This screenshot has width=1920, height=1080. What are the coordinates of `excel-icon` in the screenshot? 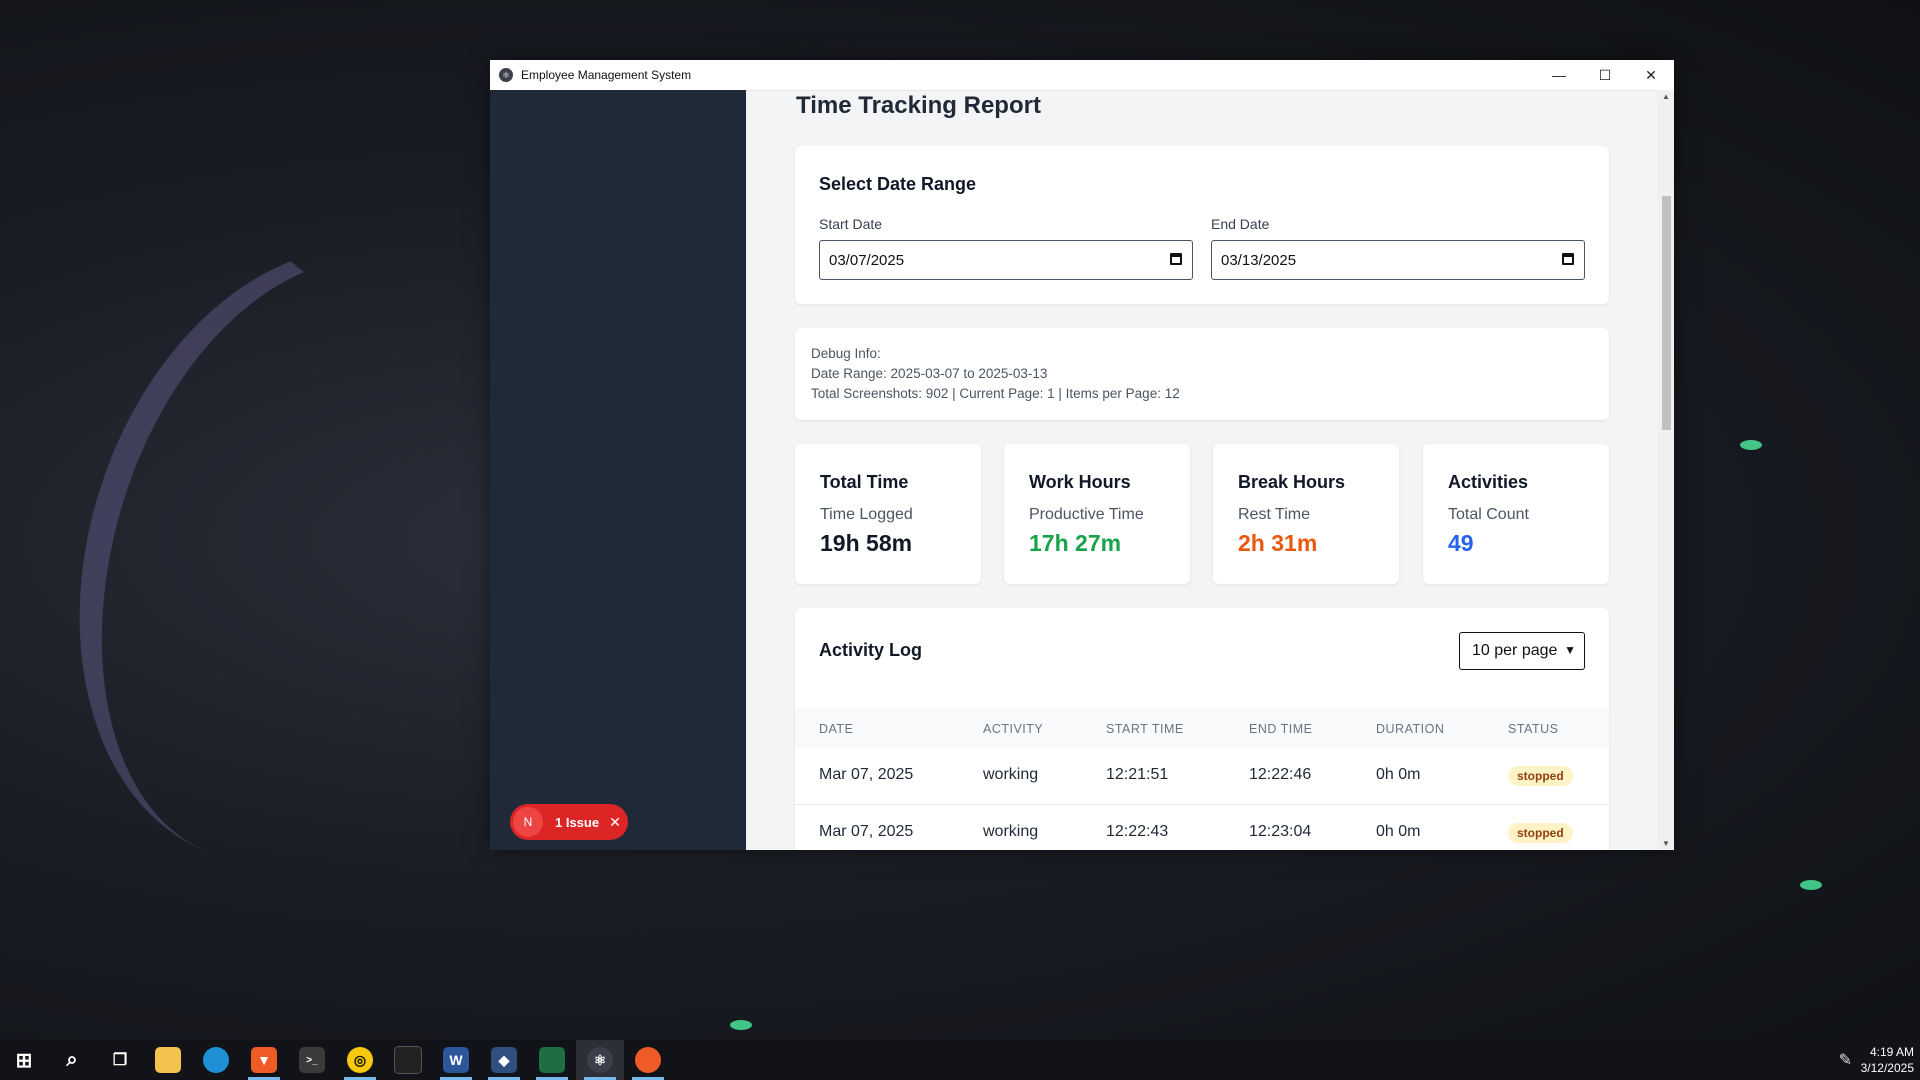 It's located at (552, 1060).